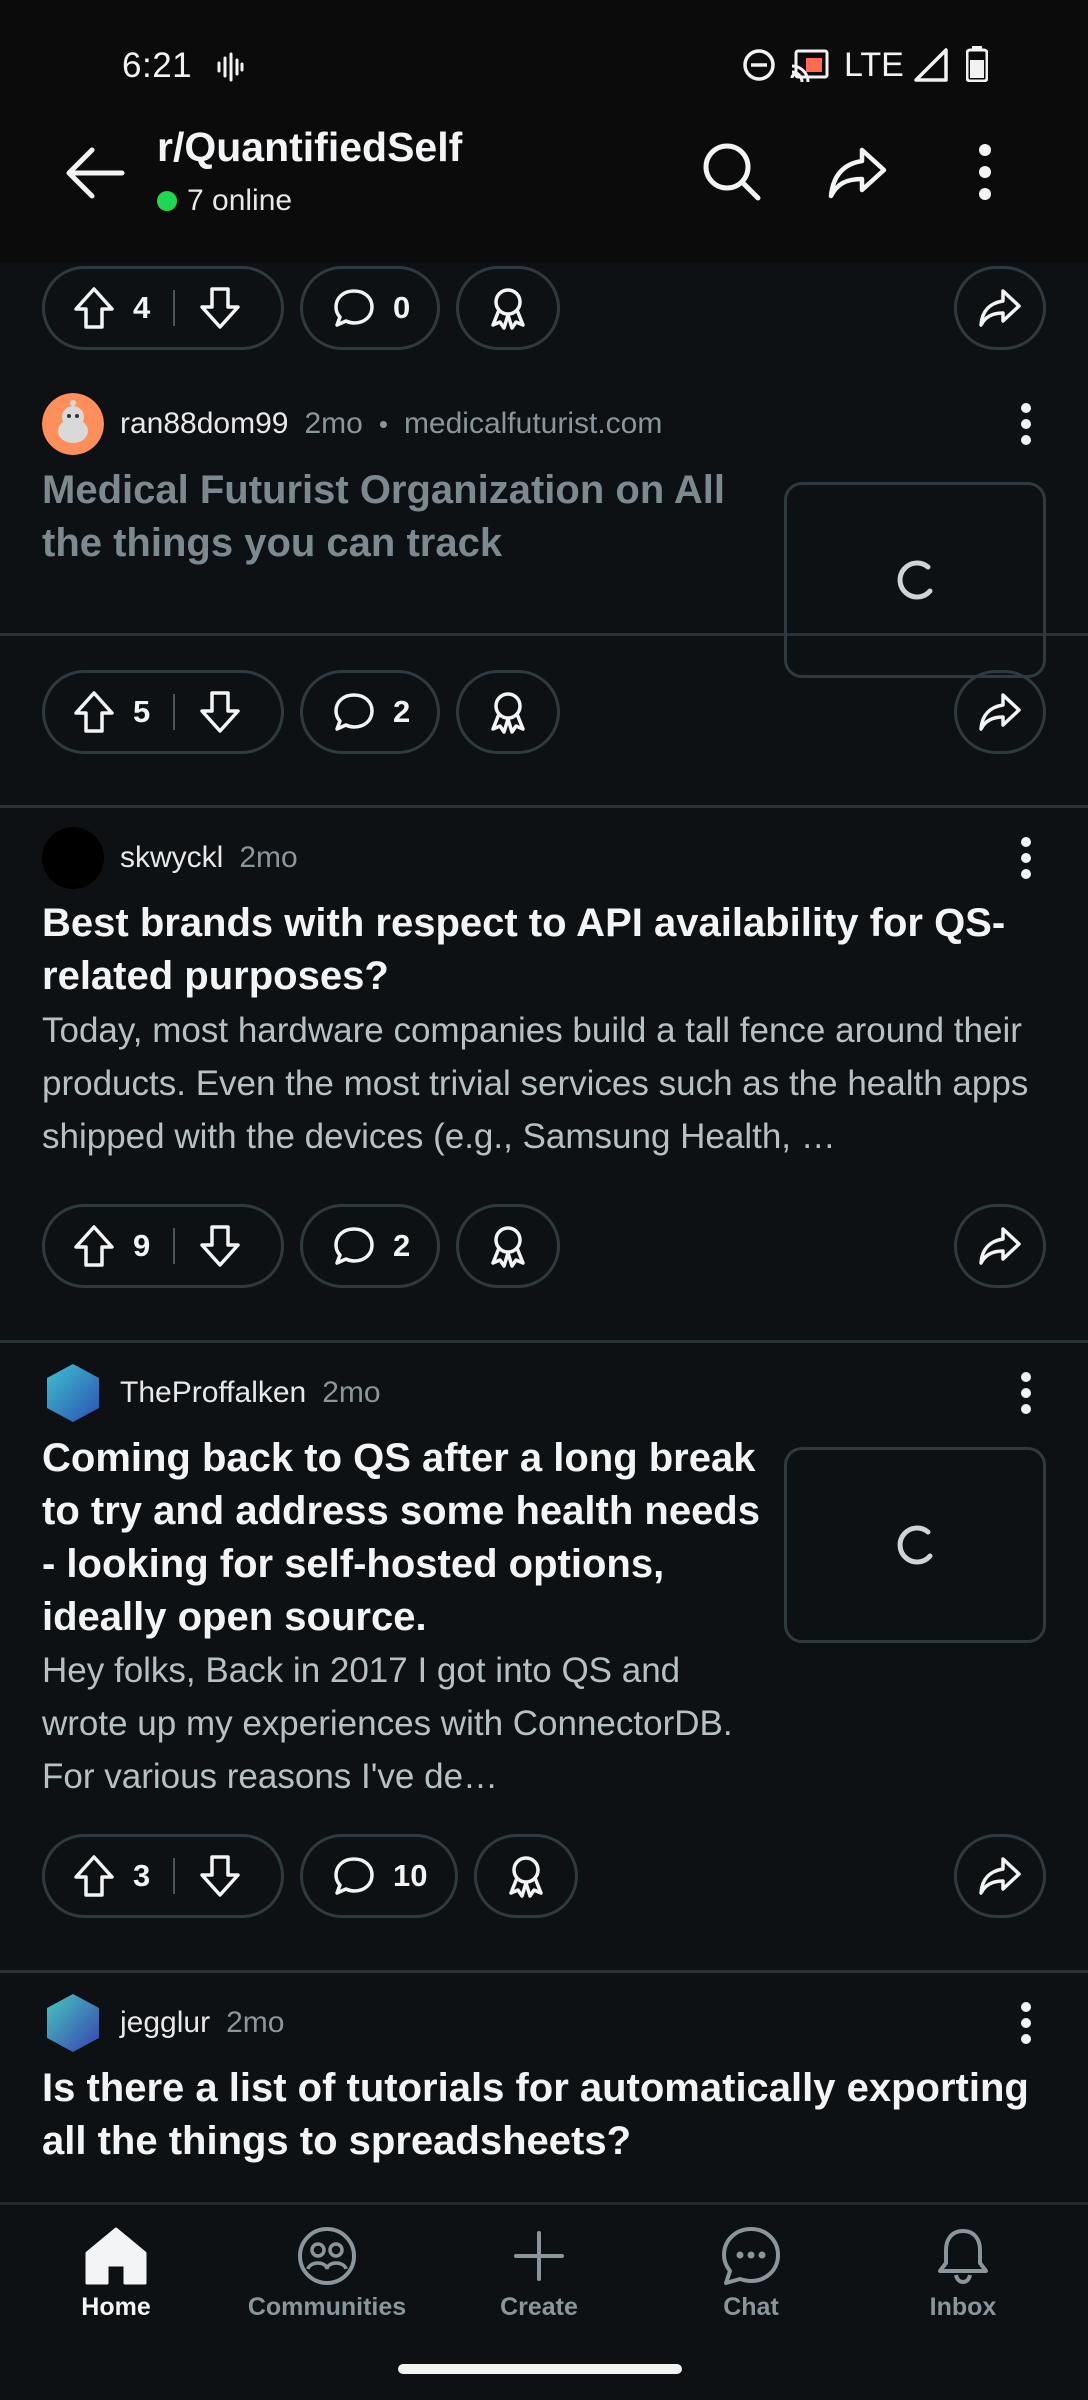  Describe the element at coordinates (963, 2307) in the screenshot. I see `nav-inbox-label: Inbox` at that location.